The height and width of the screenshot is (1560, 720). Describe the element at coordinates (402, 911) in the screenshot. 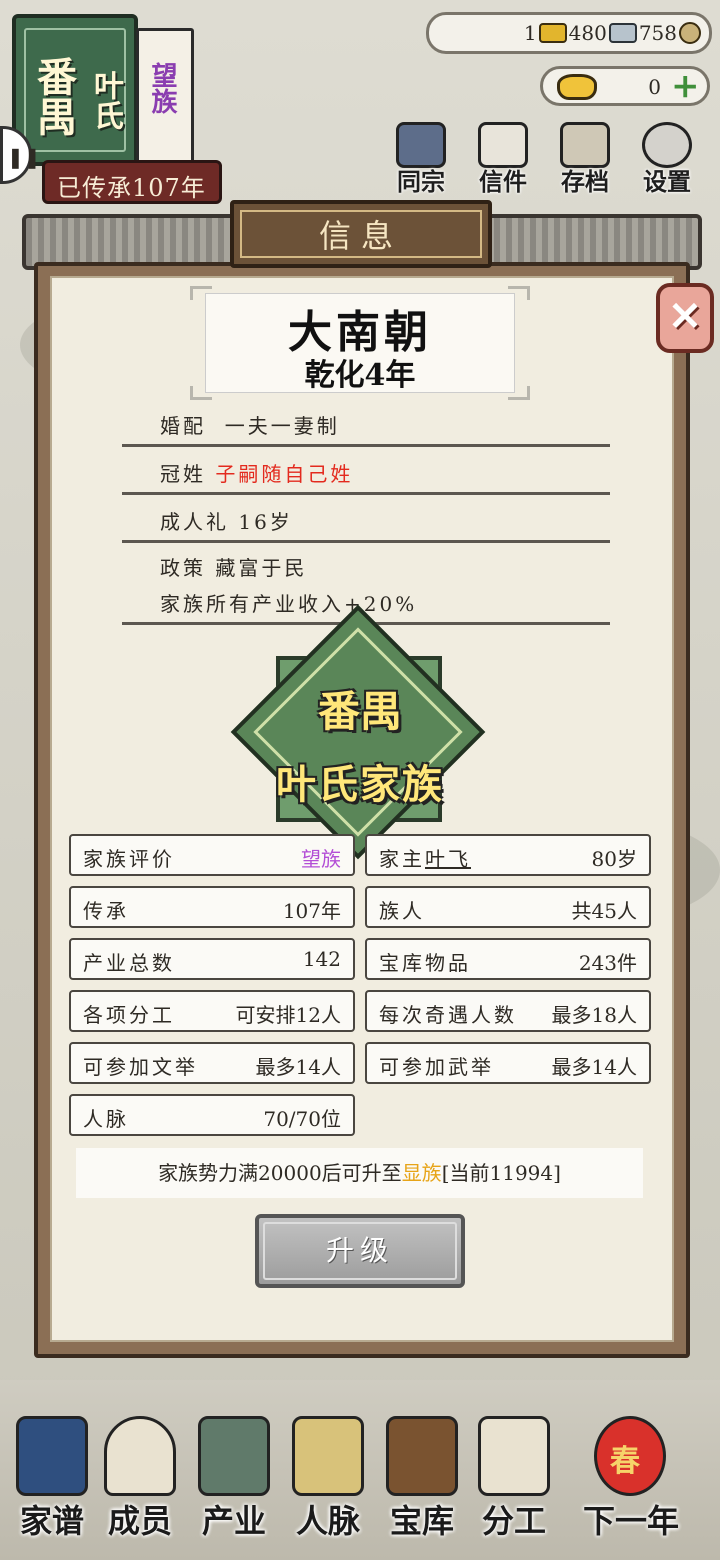

I see `stat-label: 族人` at that location.